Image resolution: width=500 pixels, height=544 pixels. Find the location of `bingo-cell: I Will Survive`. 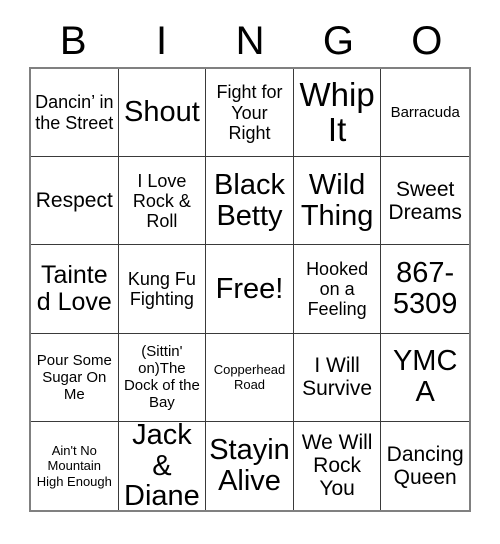

bingo-cell: I Will Survive is located at coordinates (337, 377).